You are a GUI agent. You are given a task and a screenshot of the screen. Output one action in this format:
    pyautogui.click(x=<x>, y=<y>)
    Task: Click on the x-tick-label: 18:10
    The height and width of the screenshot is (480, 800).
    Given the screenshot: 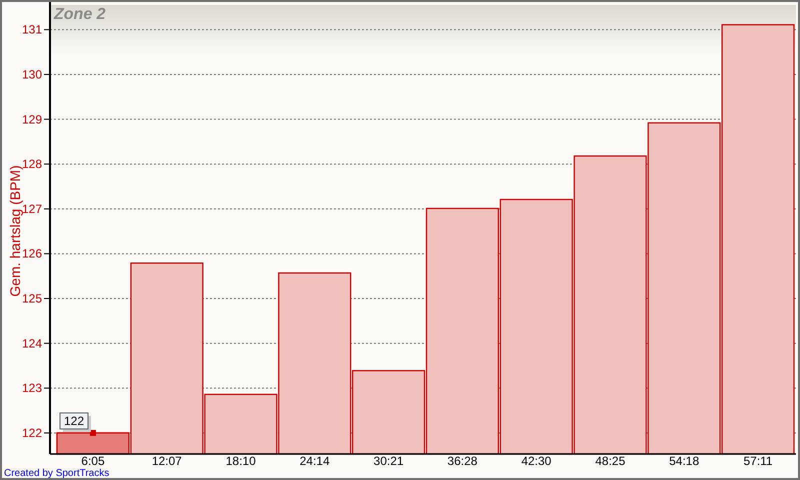 What is the action you would take?
    pyautogui.click(x=241, y=461)
    